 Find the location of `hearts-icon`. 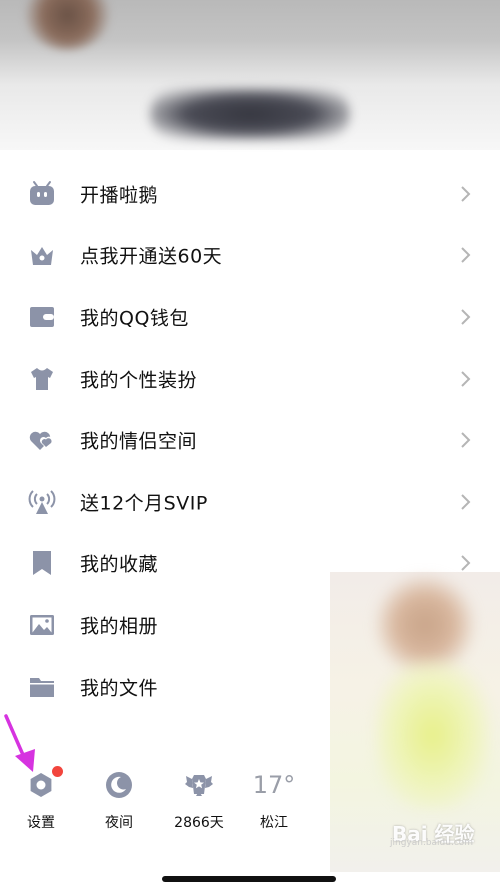

hearts-icon is located at coordinates (41, 441).